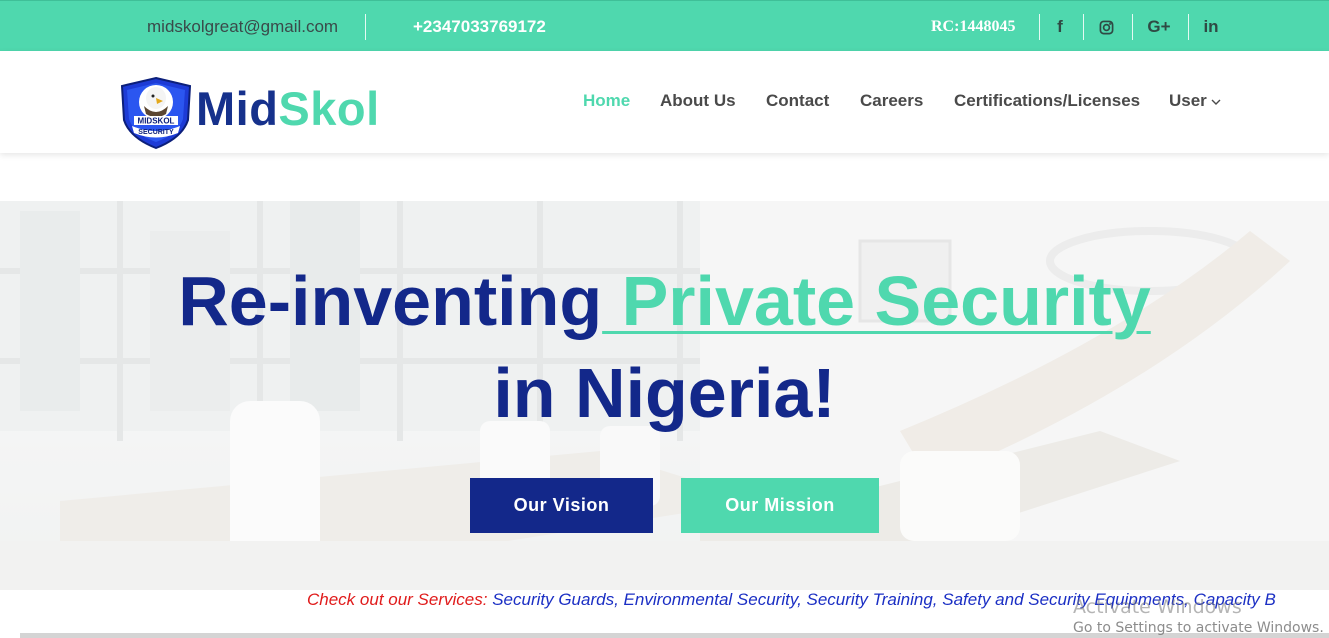 The image size is (1329, 638). Describe the element at coordinates (698, 101) in the screenshot. I see `nav-about-us: About Us` at that location.